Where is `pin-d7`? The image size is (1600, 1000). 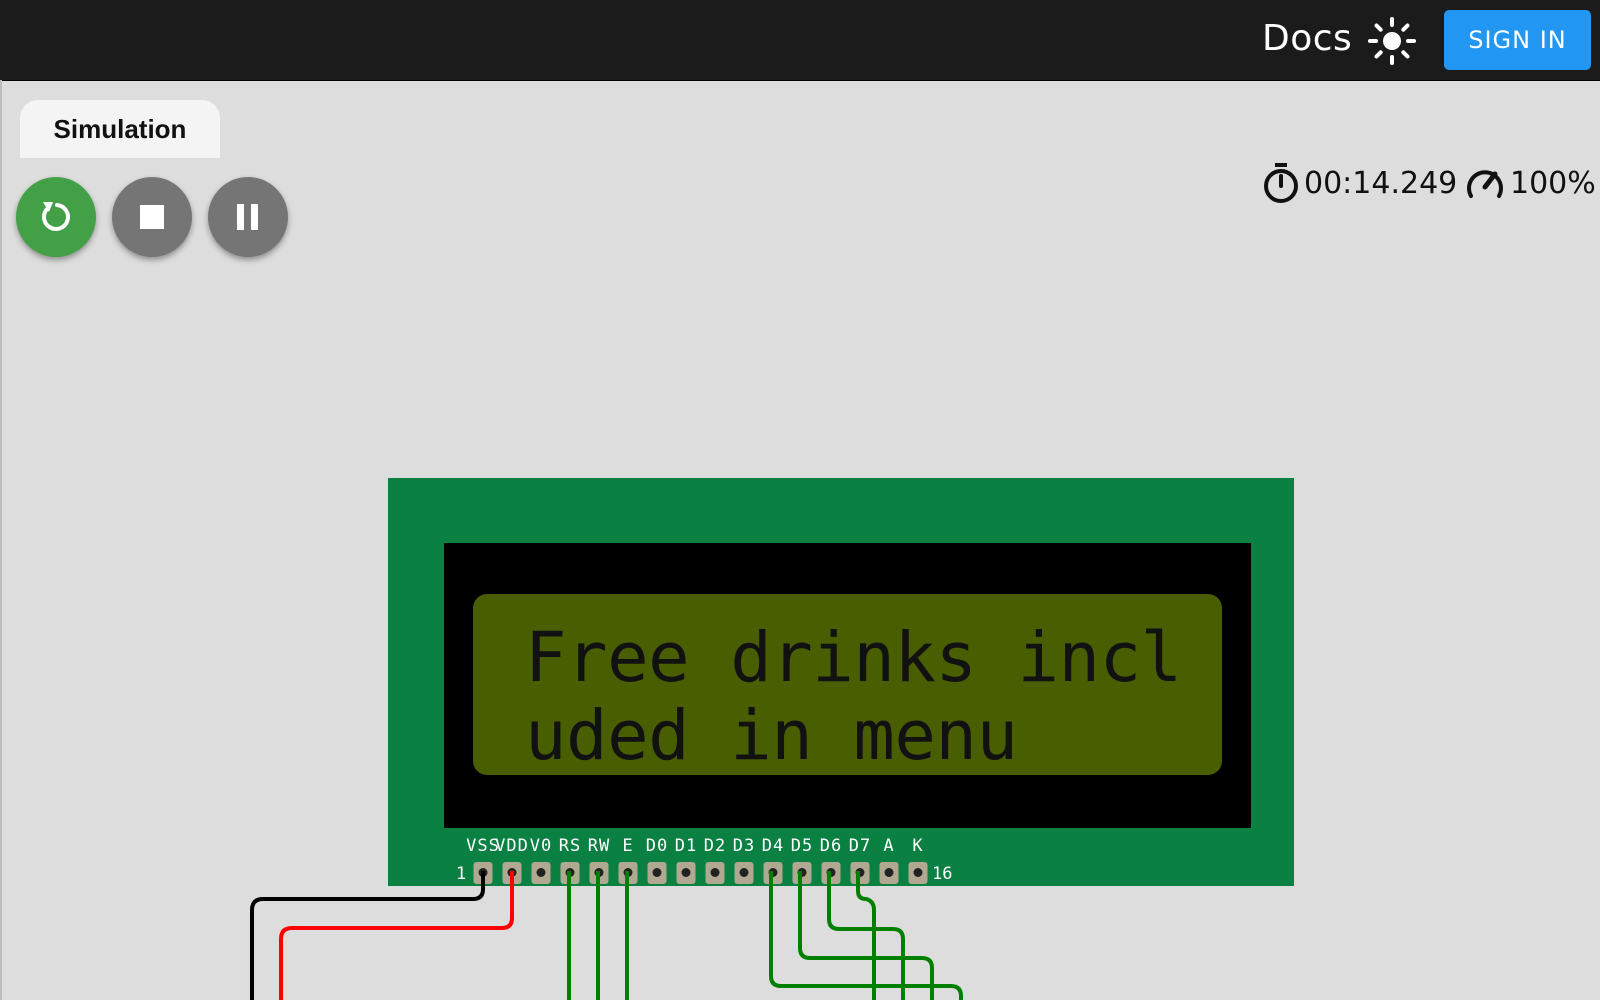
pin-d7 is located at coordinates (860, 873).